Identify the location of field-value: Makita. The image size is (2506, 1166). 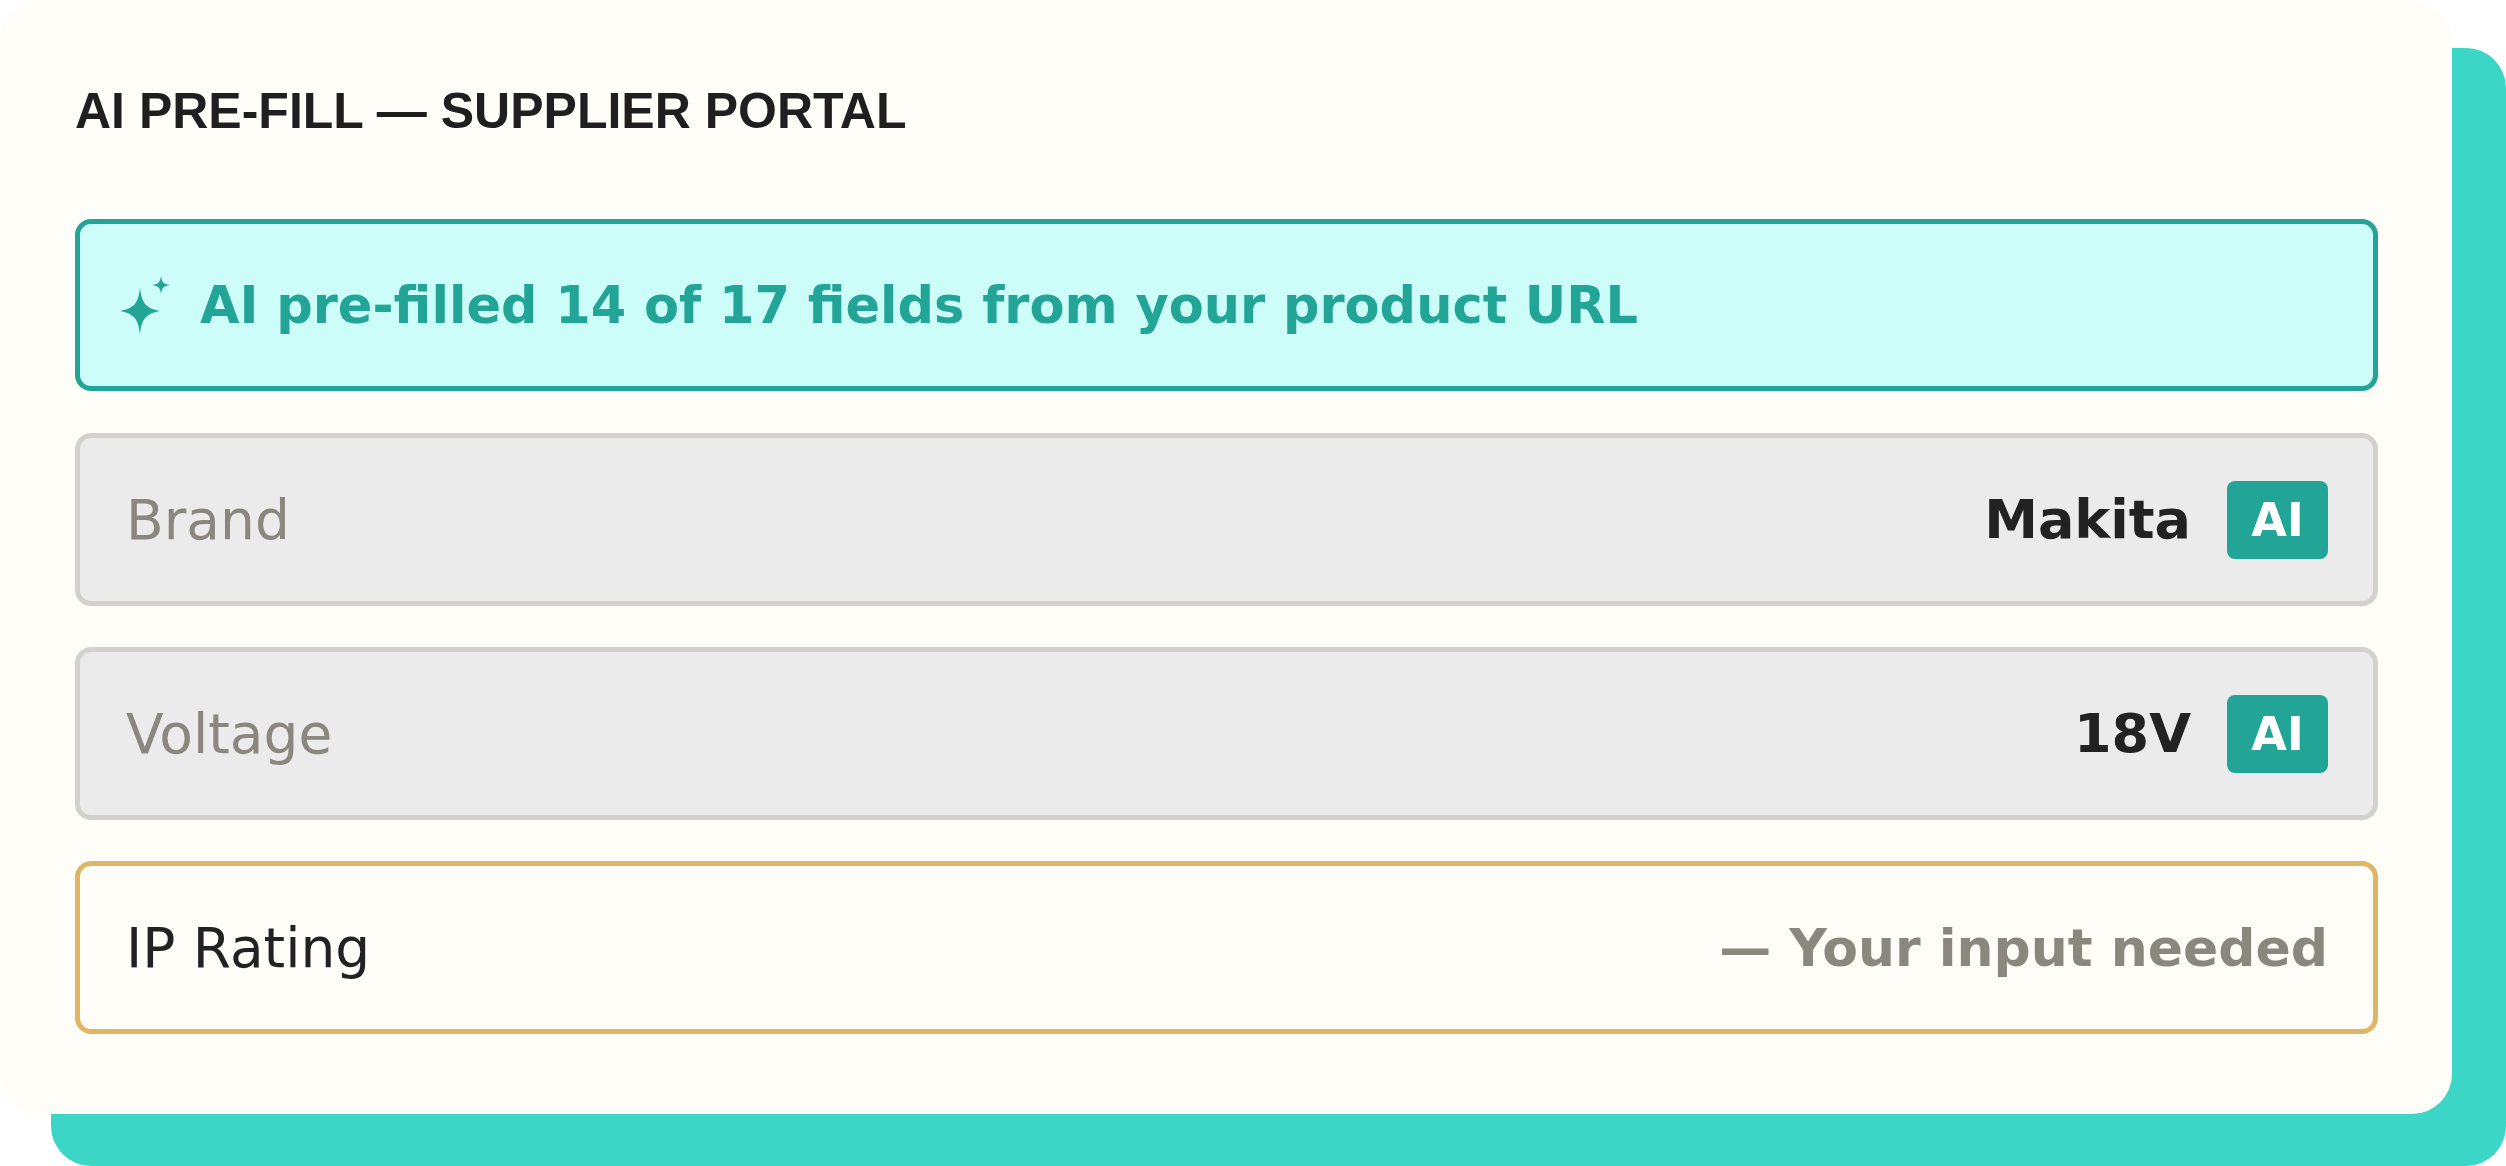
(2087, 519).